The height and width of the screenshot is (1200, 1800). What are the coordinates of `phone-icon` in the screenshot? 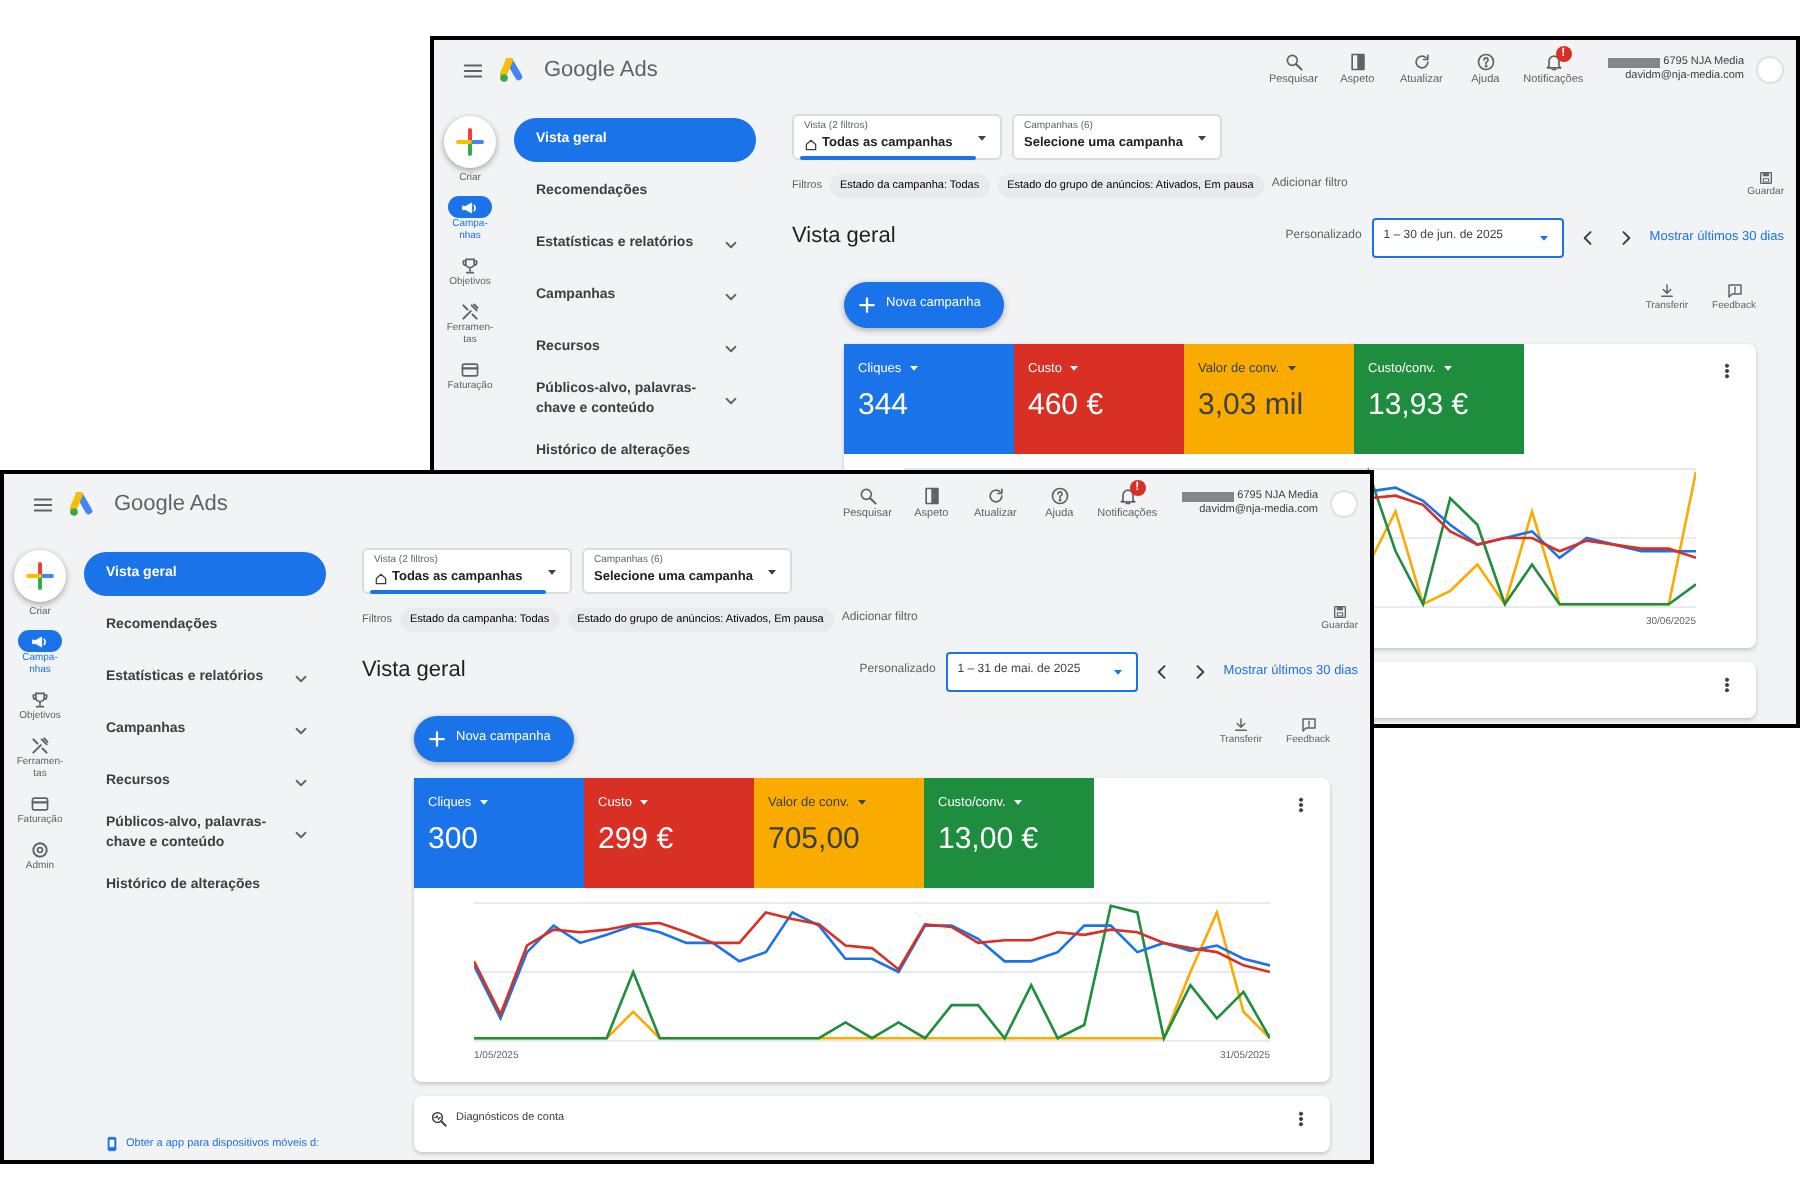 It's located at (112, 1143).